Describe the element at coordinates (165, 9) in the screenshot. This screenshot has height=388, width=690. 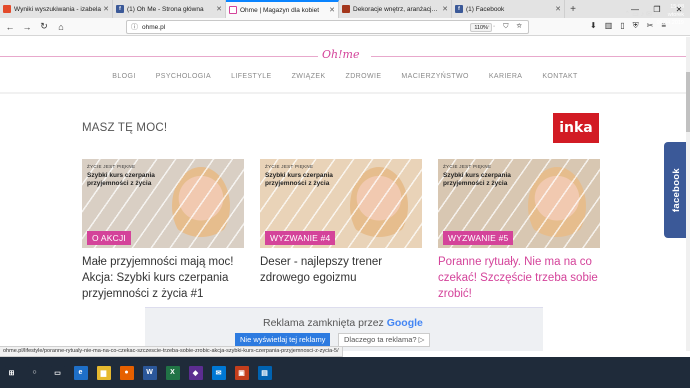
I see `tab-title: (1) Oh Me - Strona główna` at that location.